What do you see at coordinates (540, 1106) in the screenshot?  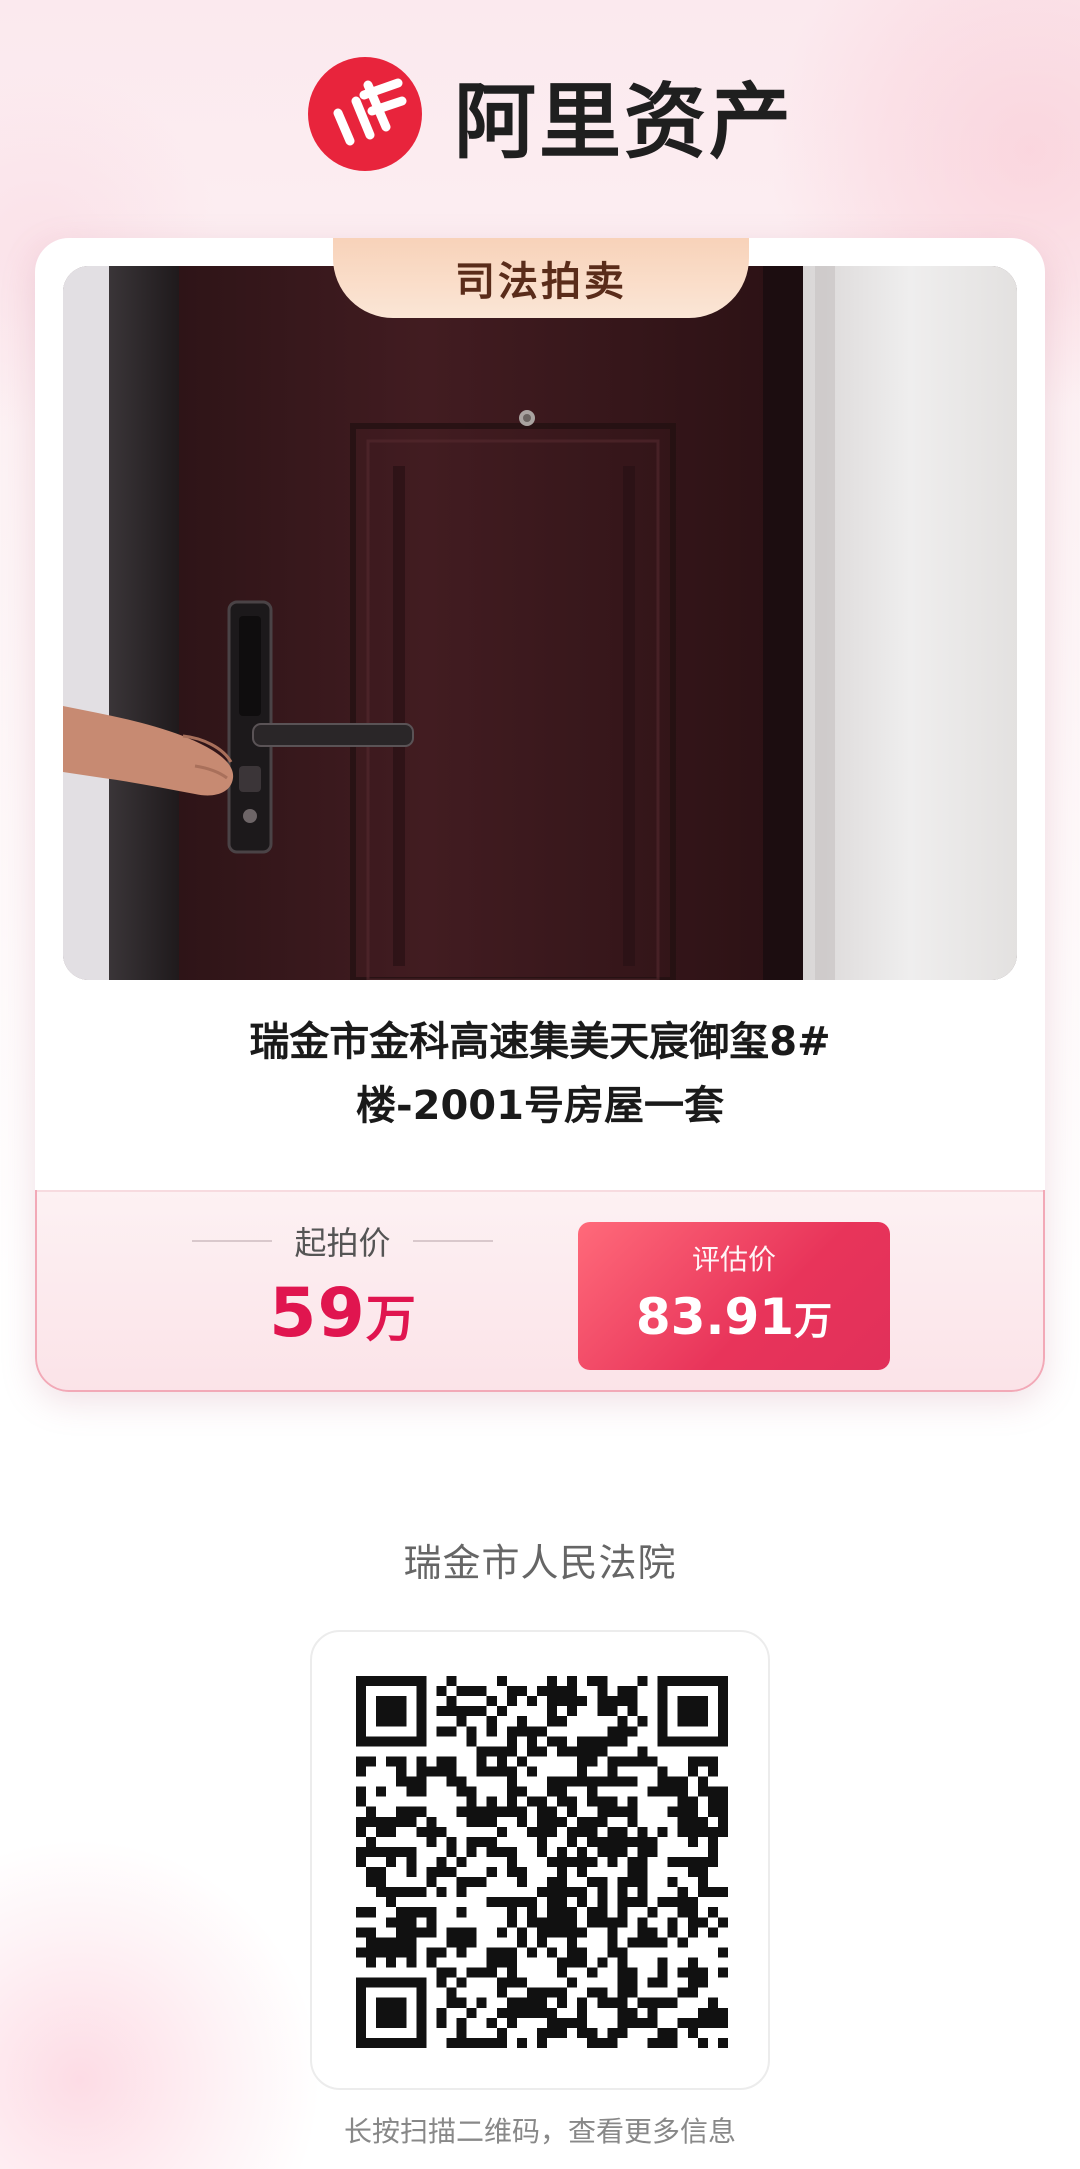 I see `property-title-line2: 楼-2001号房屋一套` at bounding box center [540, 1106].